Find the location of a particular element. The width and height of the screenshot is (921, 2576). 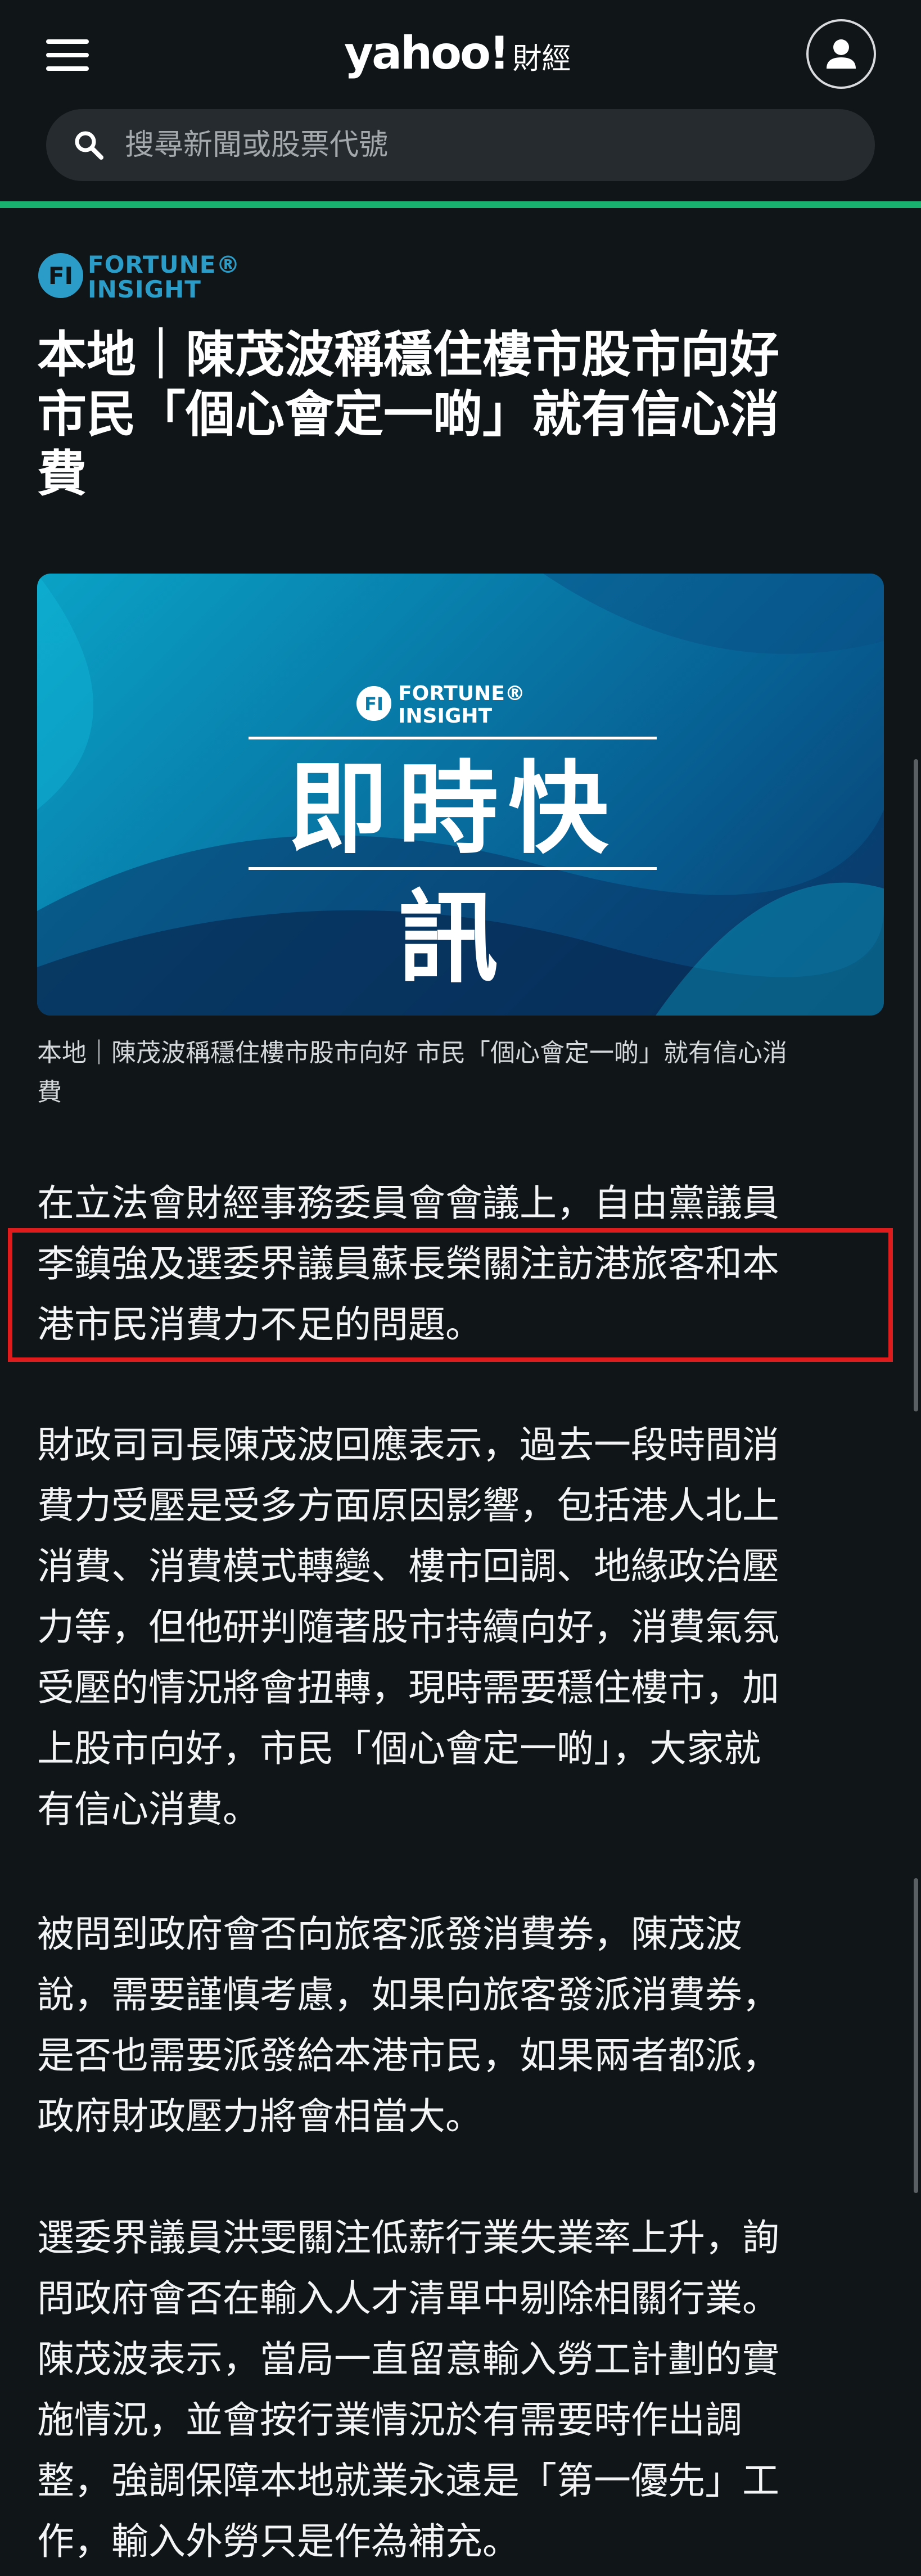

search-icon is located at coordinates (89, 145).